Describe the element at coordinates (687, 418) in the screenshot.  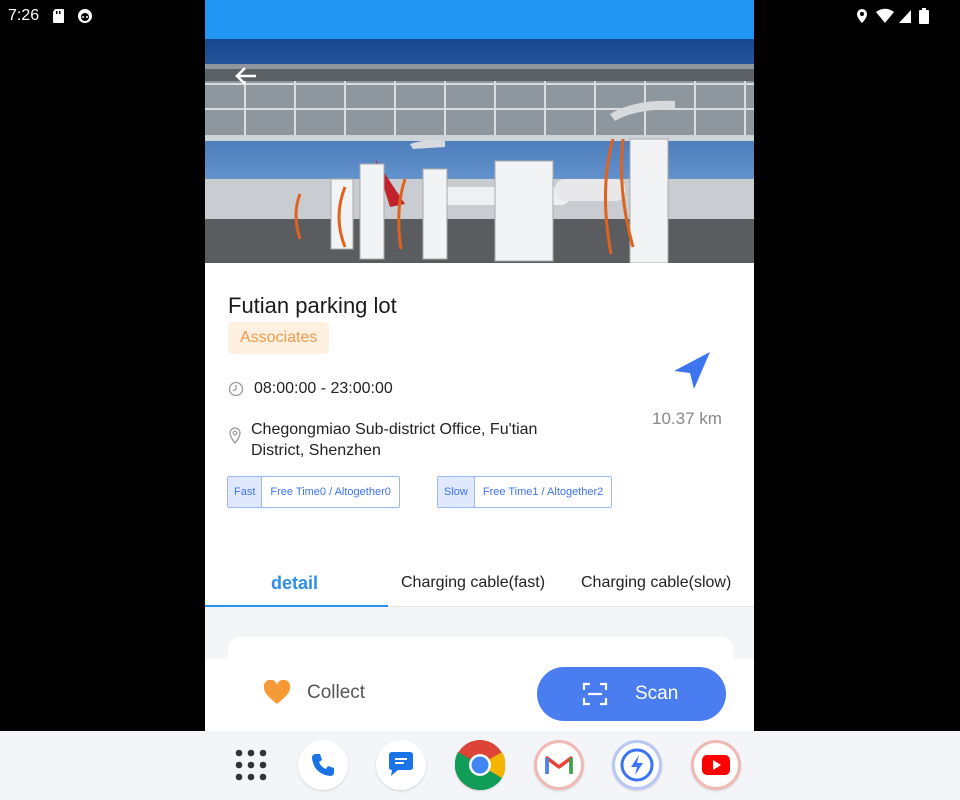
I see `distance: 10.37 km` at that location.